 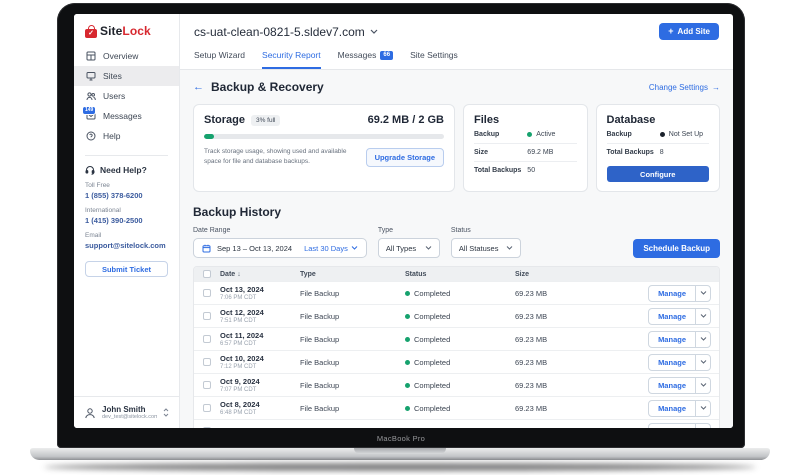 I want to click on lock-icon: ✓, so click(x=91, y=31).